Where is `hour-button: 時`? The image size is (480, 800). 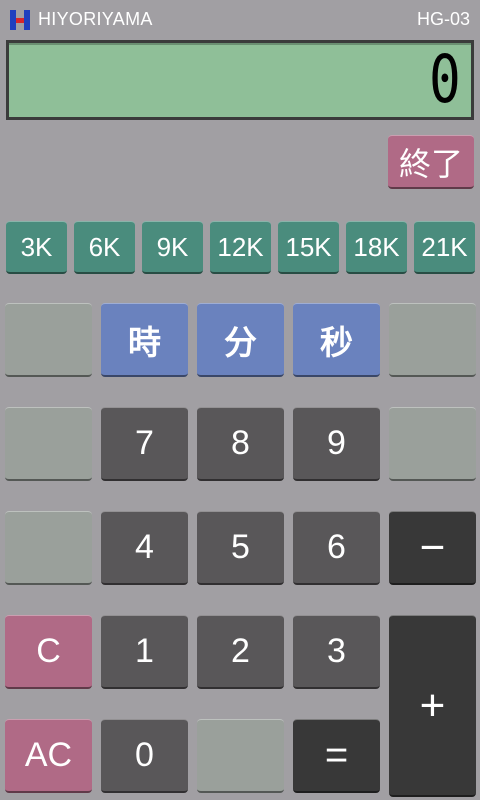 hour-button: 時 is located at coordinates (144, 340).